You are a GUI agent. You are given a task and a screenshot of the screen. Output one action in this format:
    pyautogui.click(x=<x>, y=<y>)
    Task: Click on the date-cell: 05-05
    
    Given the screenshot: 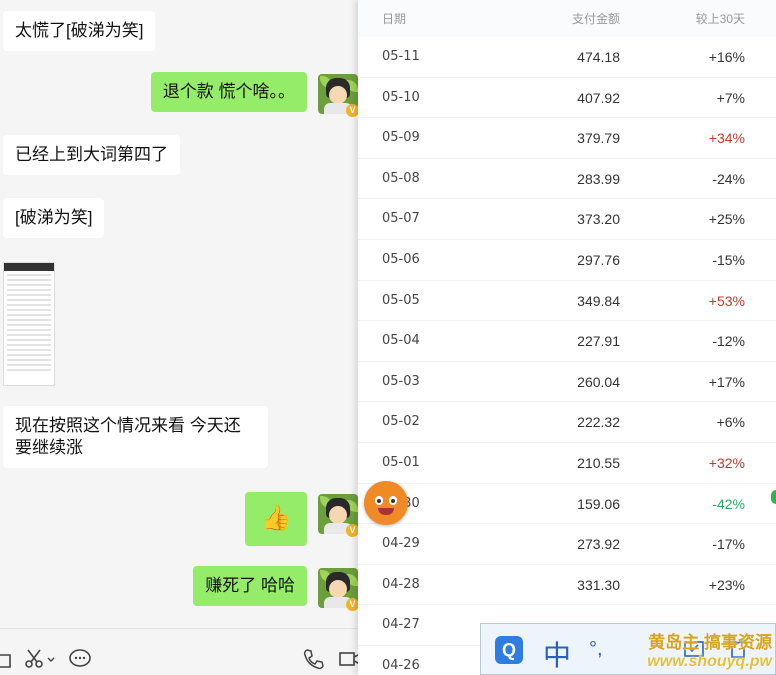 What is the action you would take?
    pyautogui.click(x=401, y=300)
    